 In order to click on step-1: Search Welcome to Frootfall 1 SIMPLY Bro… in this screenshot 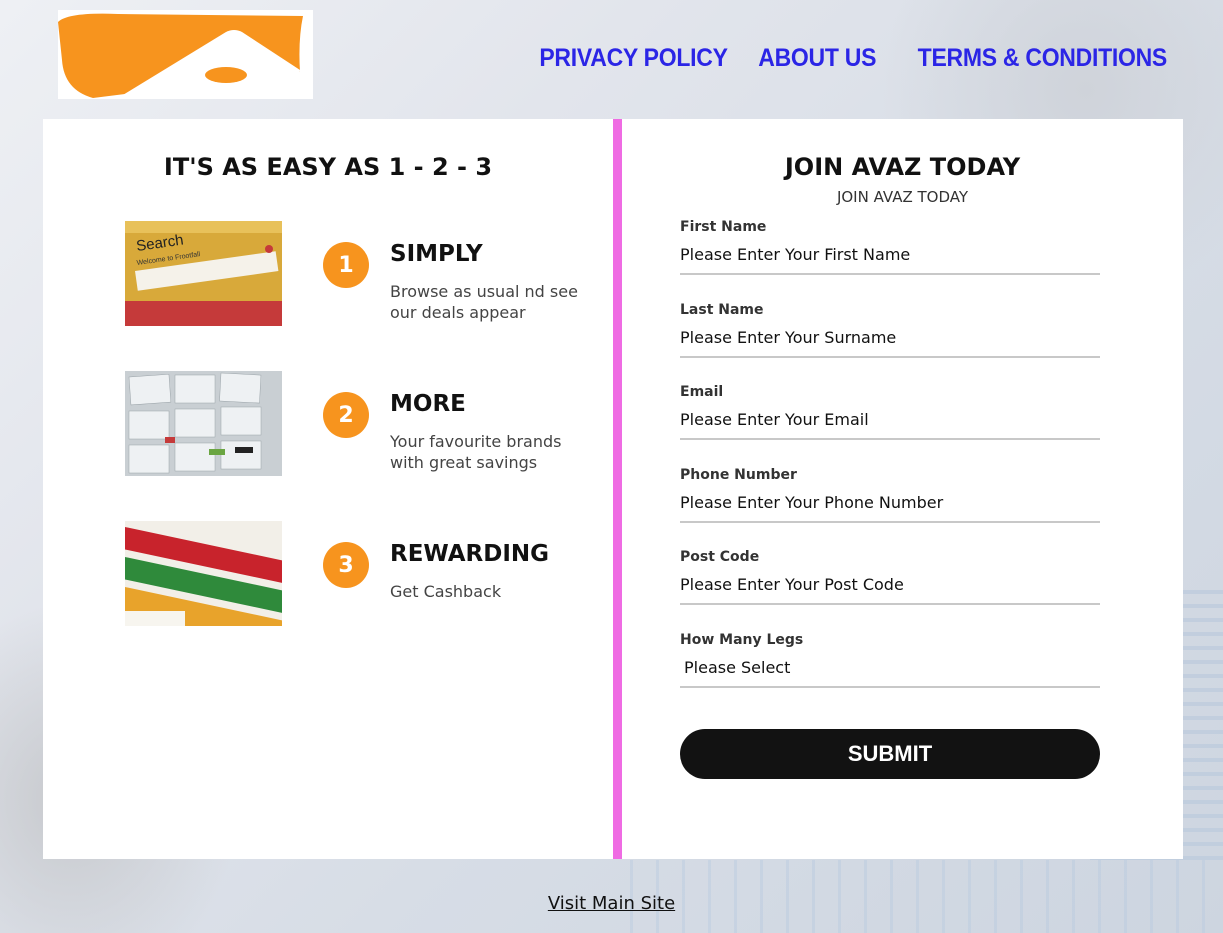, I will do `click(365, 273)`.